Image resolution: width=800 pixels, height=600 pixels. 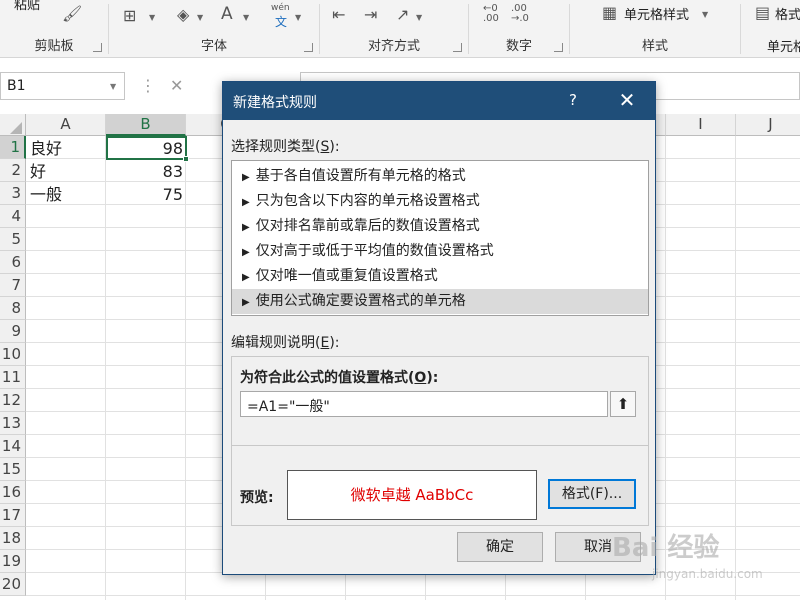 I want to click on row-header-8: 8, so click(x=13, y=308).